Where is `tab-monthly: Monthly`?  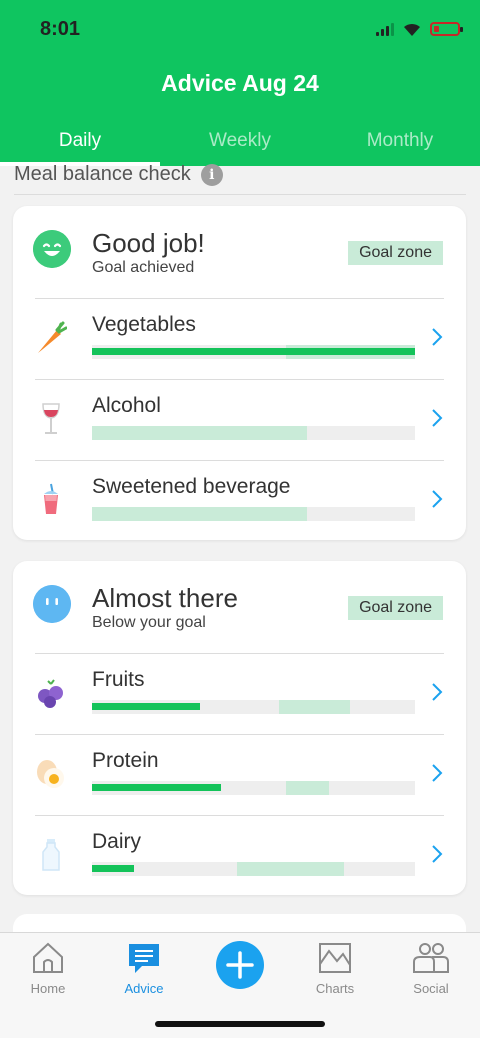 tab-monthly: Monthly is located at coordinates (400, 141).